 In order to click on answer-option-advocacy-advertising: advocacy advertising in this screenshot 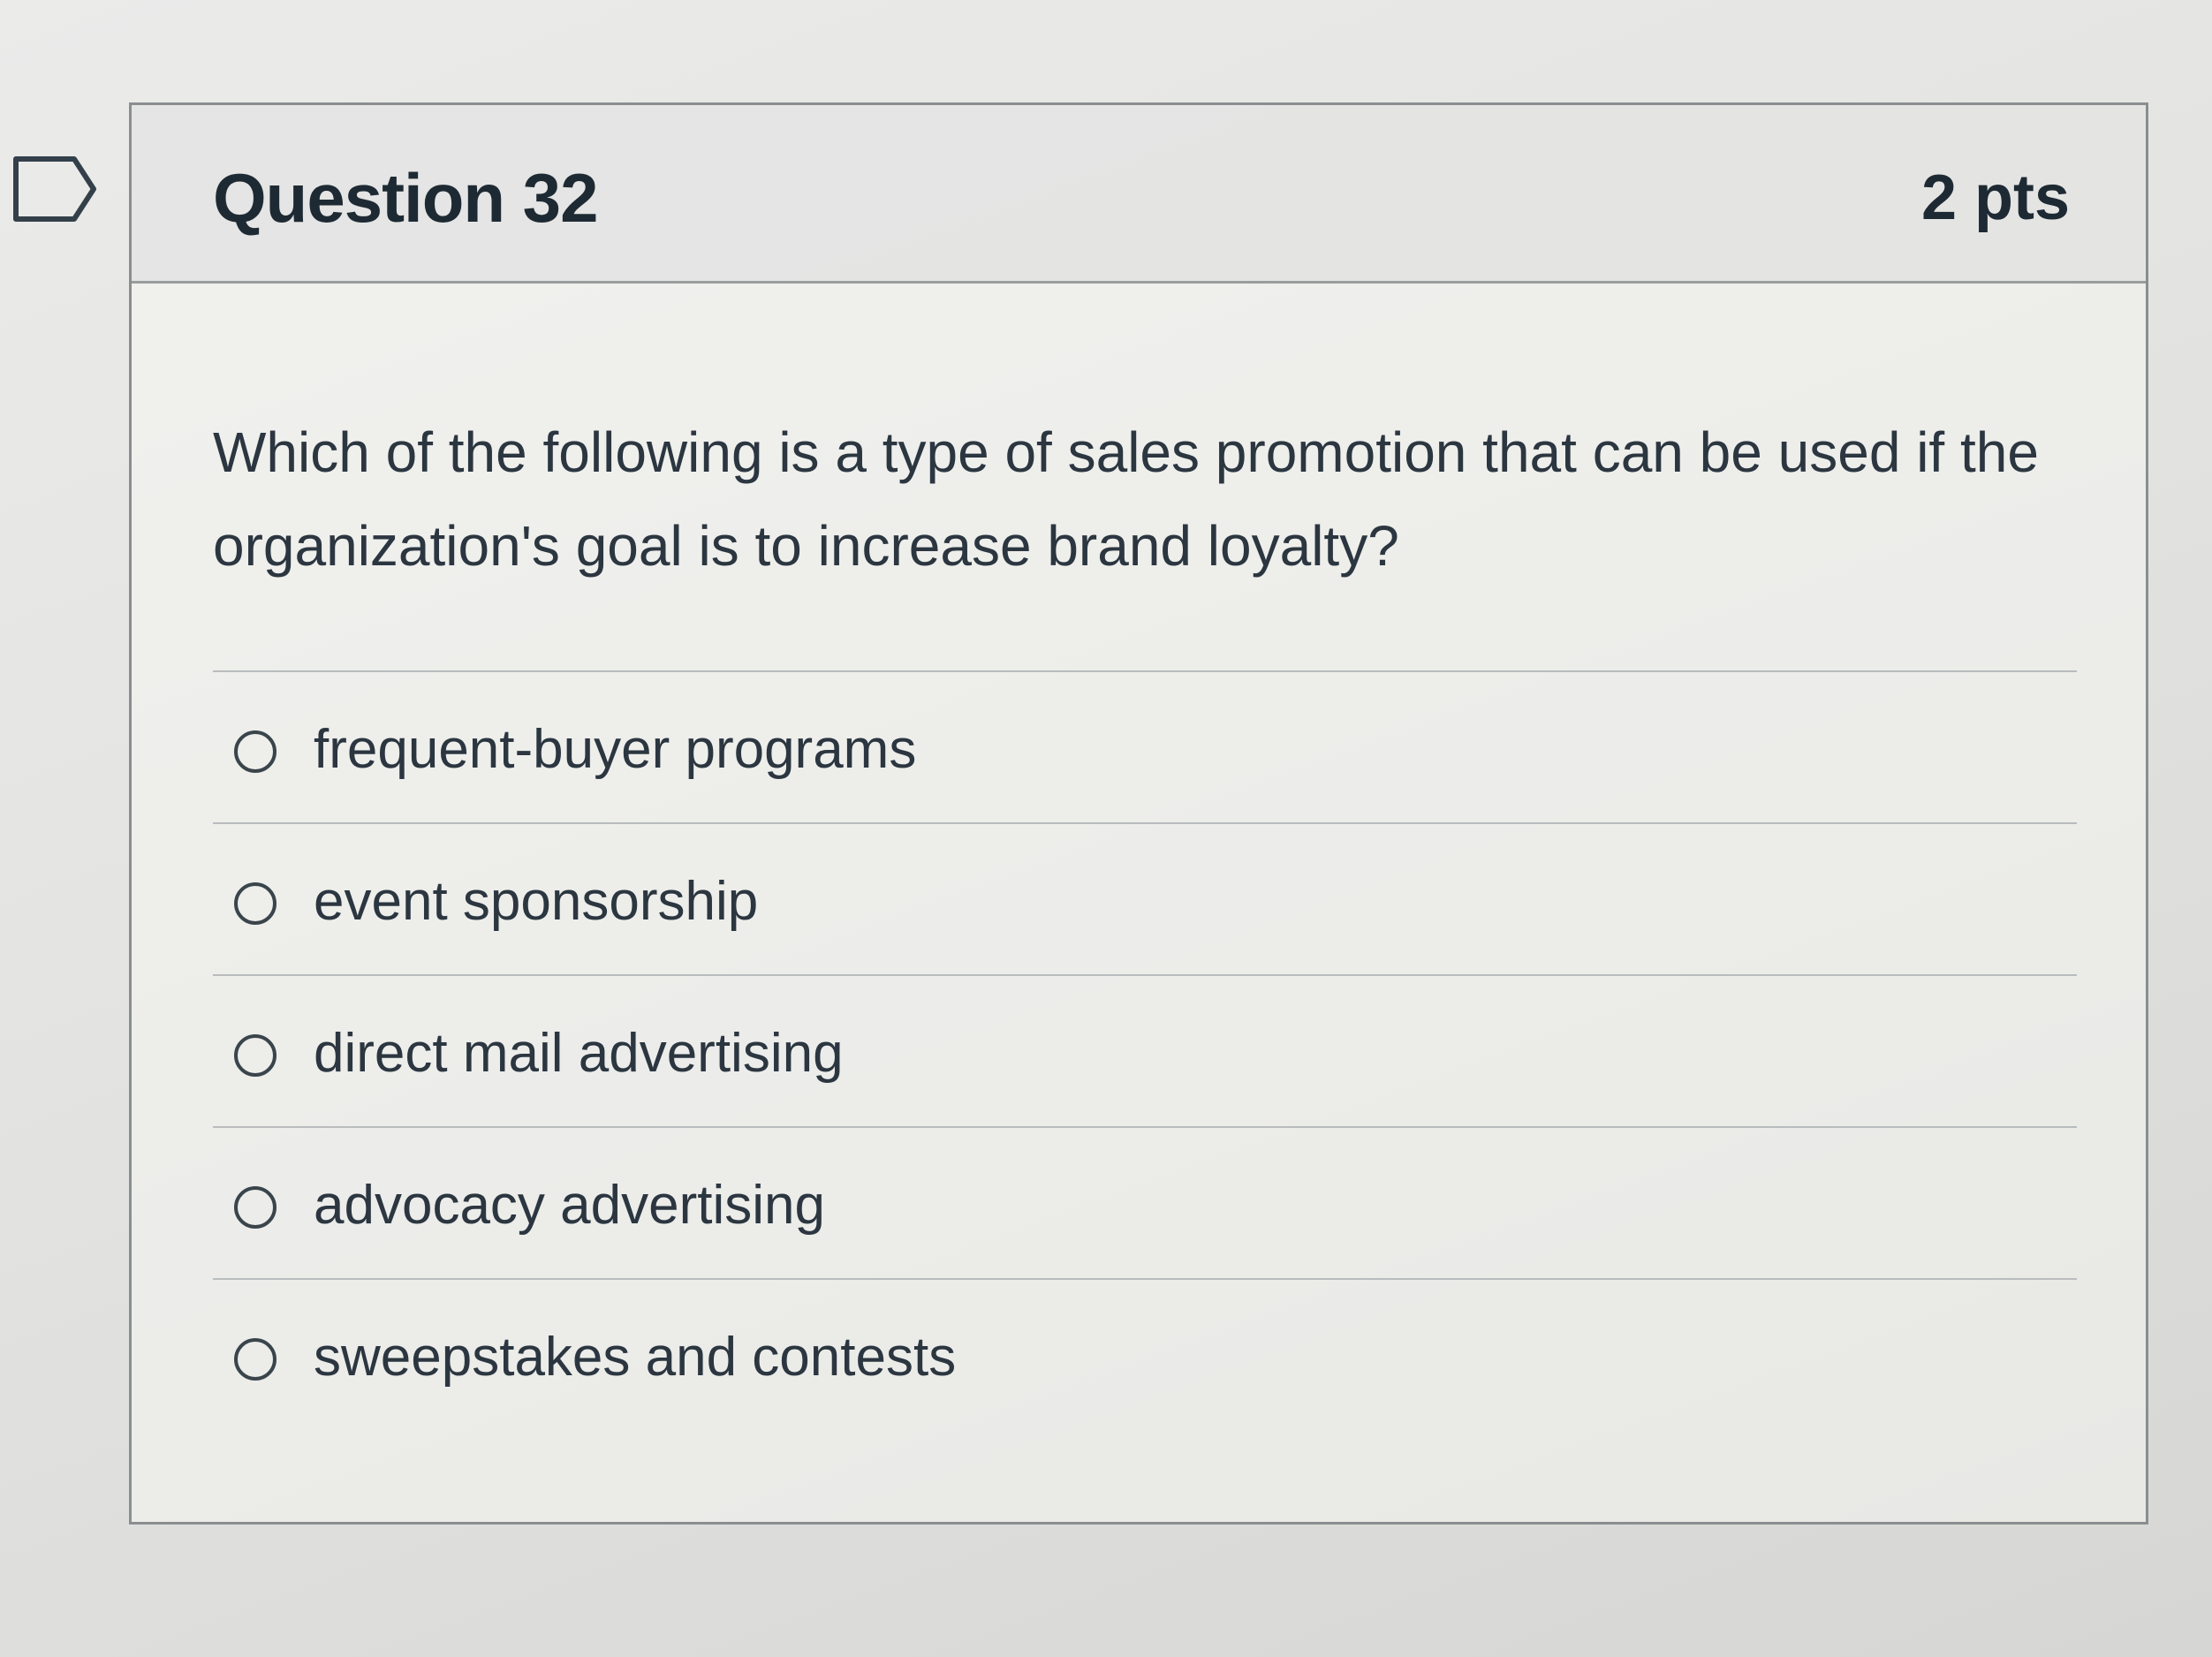, I will do `click(1145, 1204)`.